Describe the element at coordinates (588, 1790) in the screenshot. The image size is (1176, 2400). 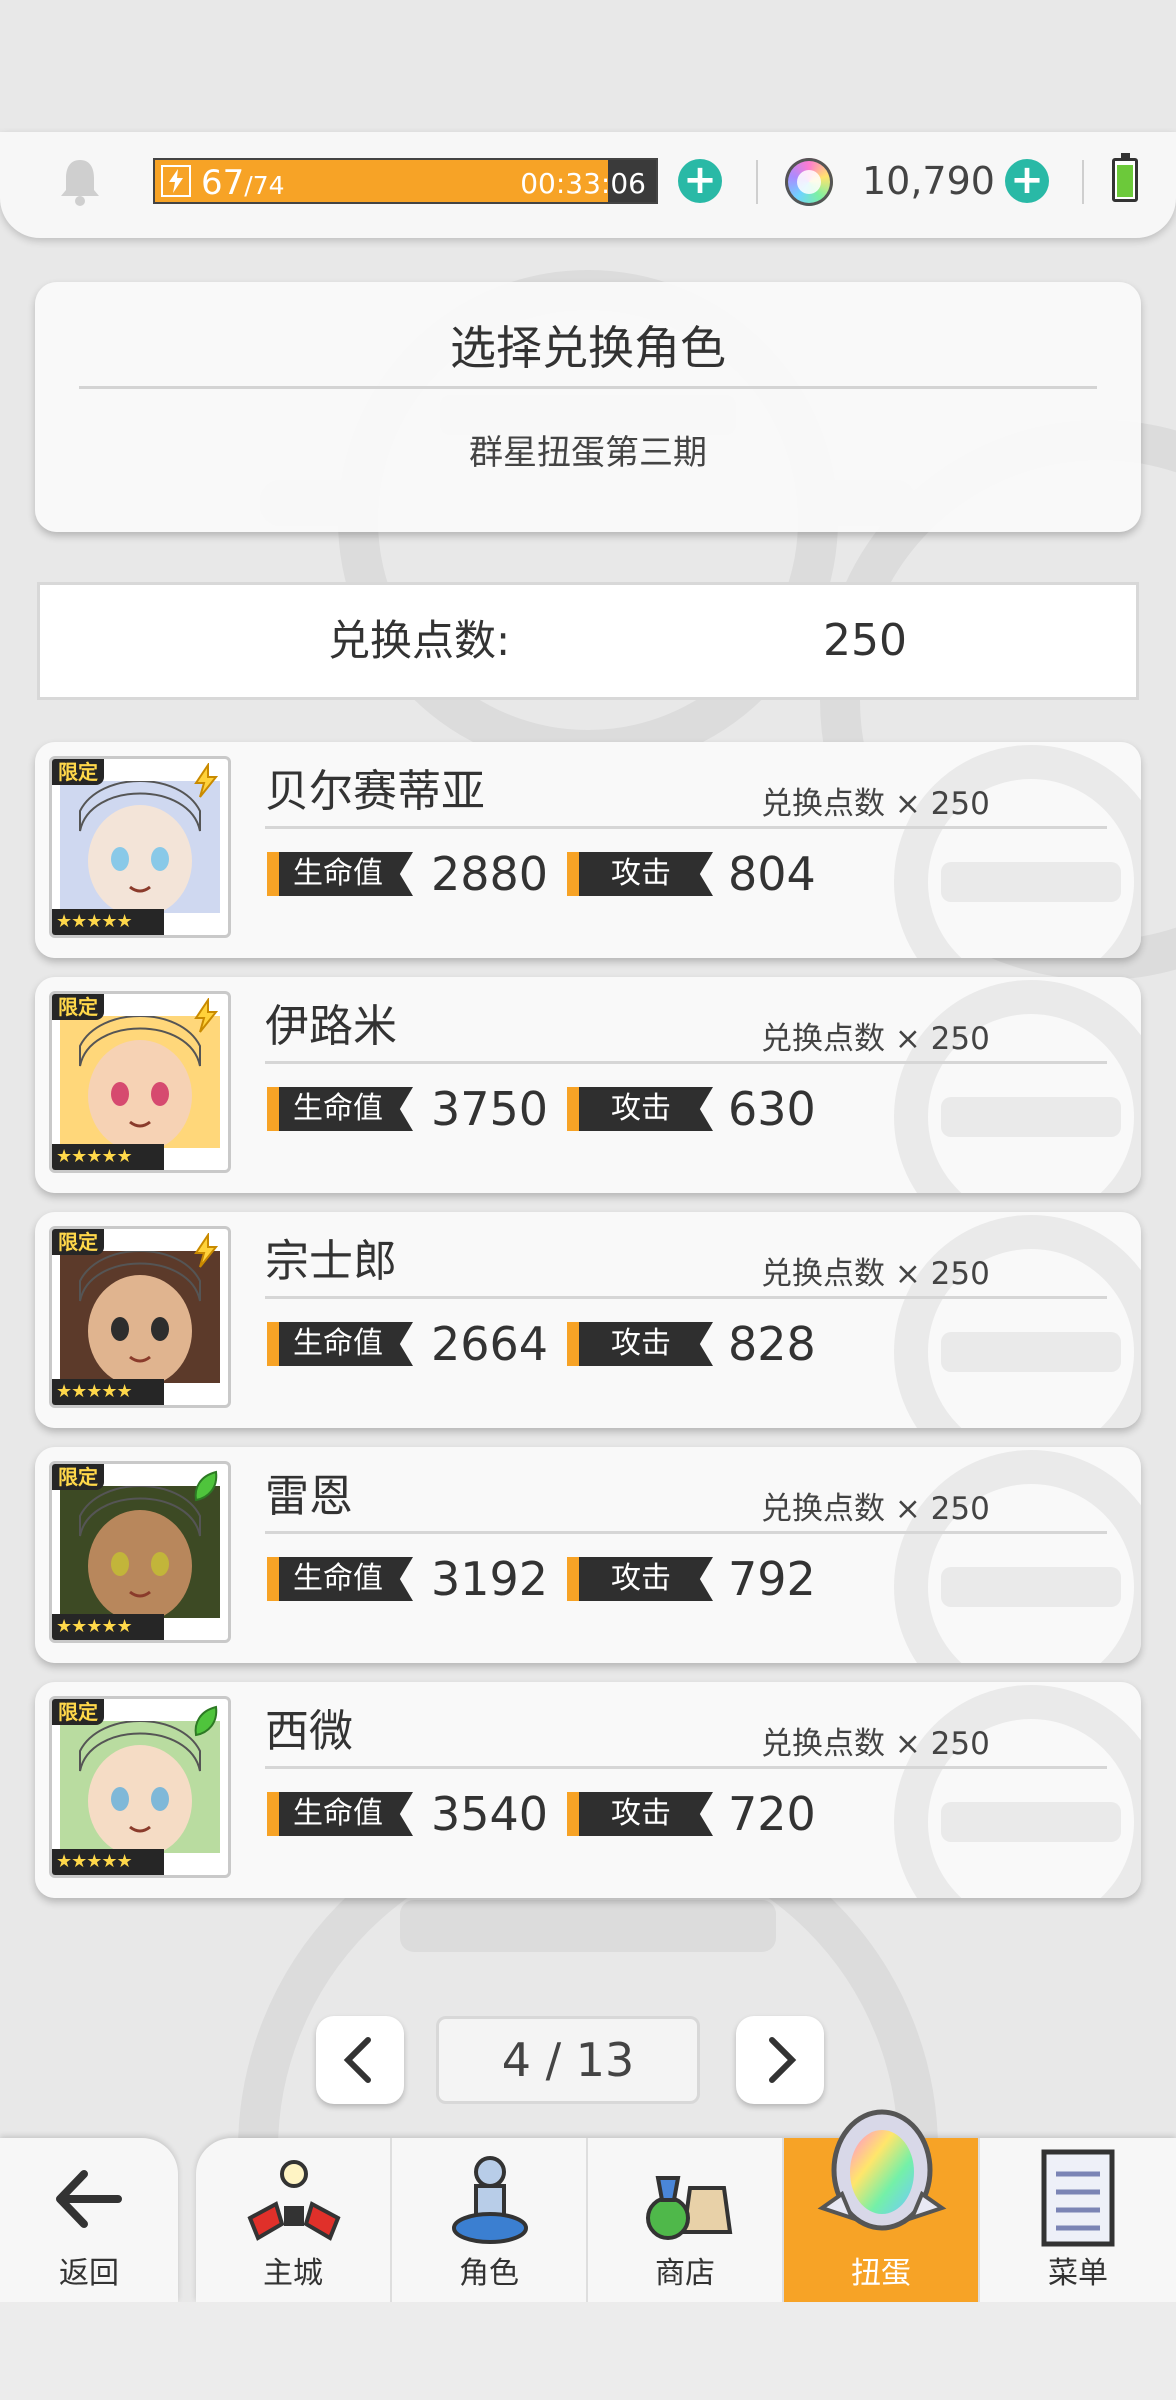
I see `character-card: 限定 ★★★★★ 西微 兑换点数 × 250 生命值 3540 攻击 720` at that location.